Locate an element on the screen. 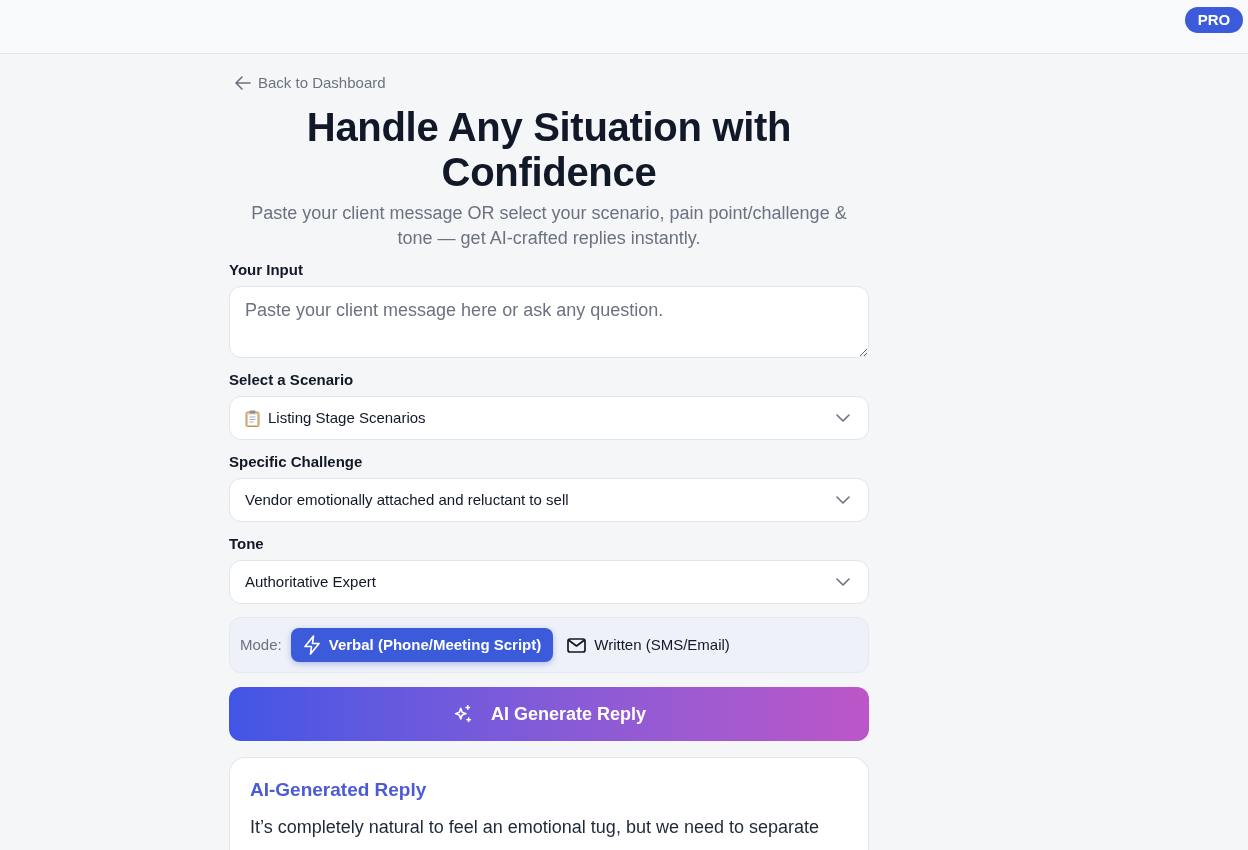 The height and width of the screenshot is (850, 1248). dropdown-select: Listing Stage Scenarios is located at coordinates (549, 418).